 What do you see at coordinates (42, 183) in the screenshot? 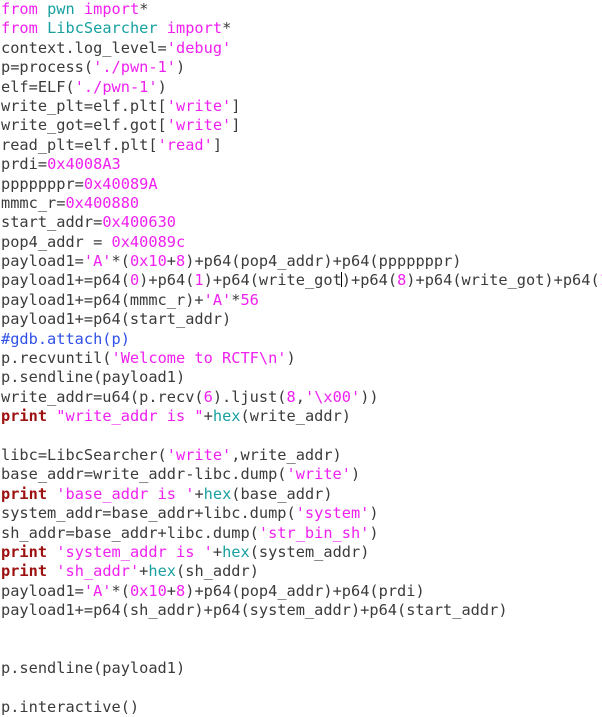
I see `code-token-plain: pppppppr=` at bounding box center [42, 183].